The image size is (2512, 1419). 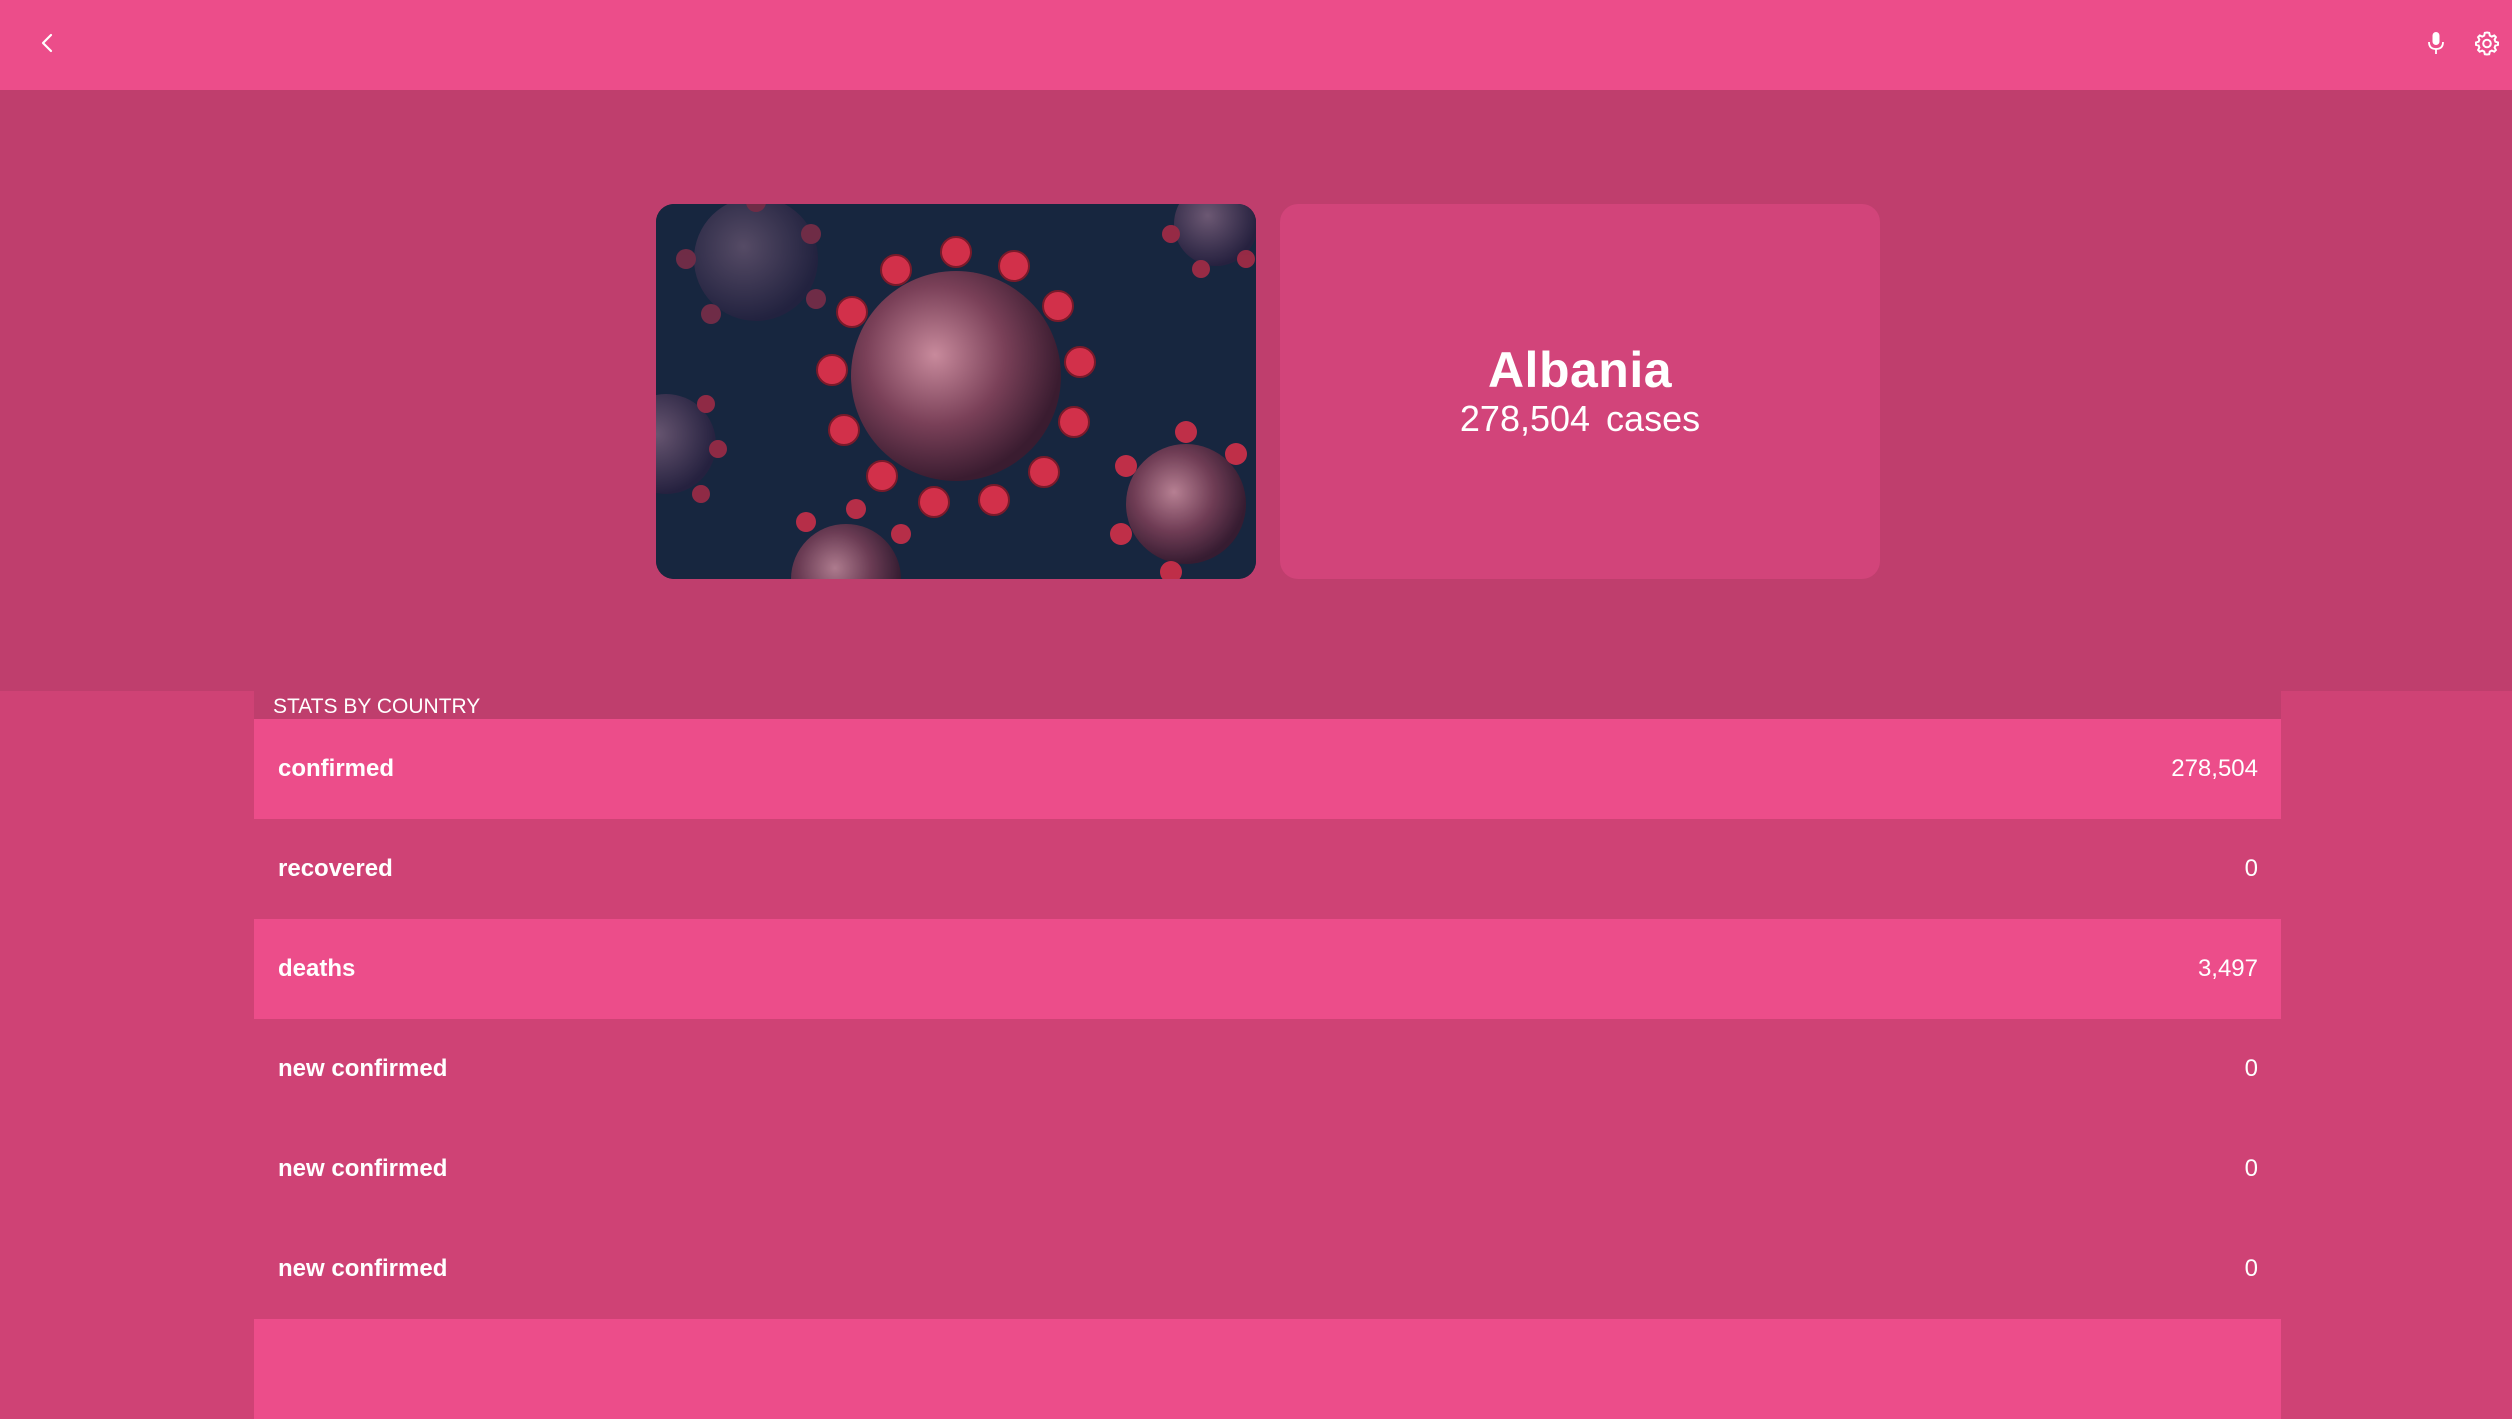 I want to click on stat-row-partial, so click(x=1267, y=1369).